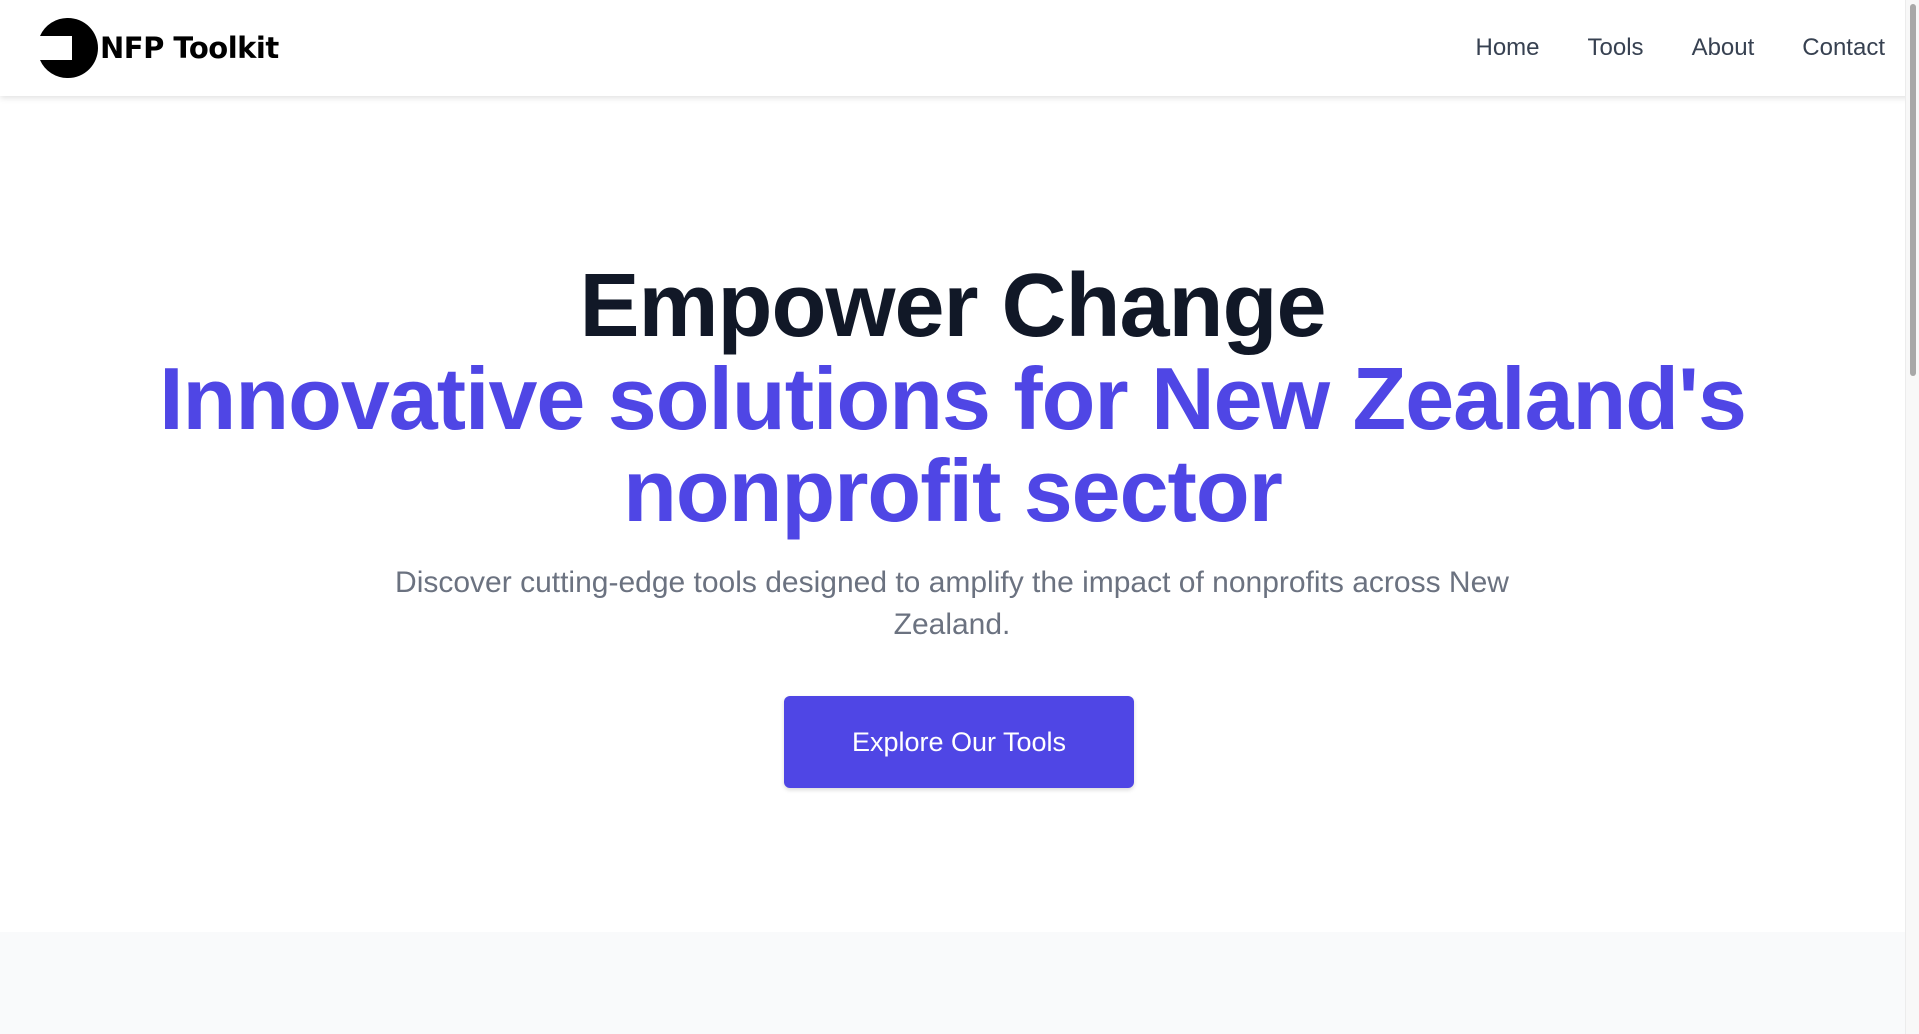 This screenshot has width=1919, height=1034. What do you see at coordinates (1913, 190) in the screenshot?
I see `scrollbar-thumb` at bounding box center [1913, 190].